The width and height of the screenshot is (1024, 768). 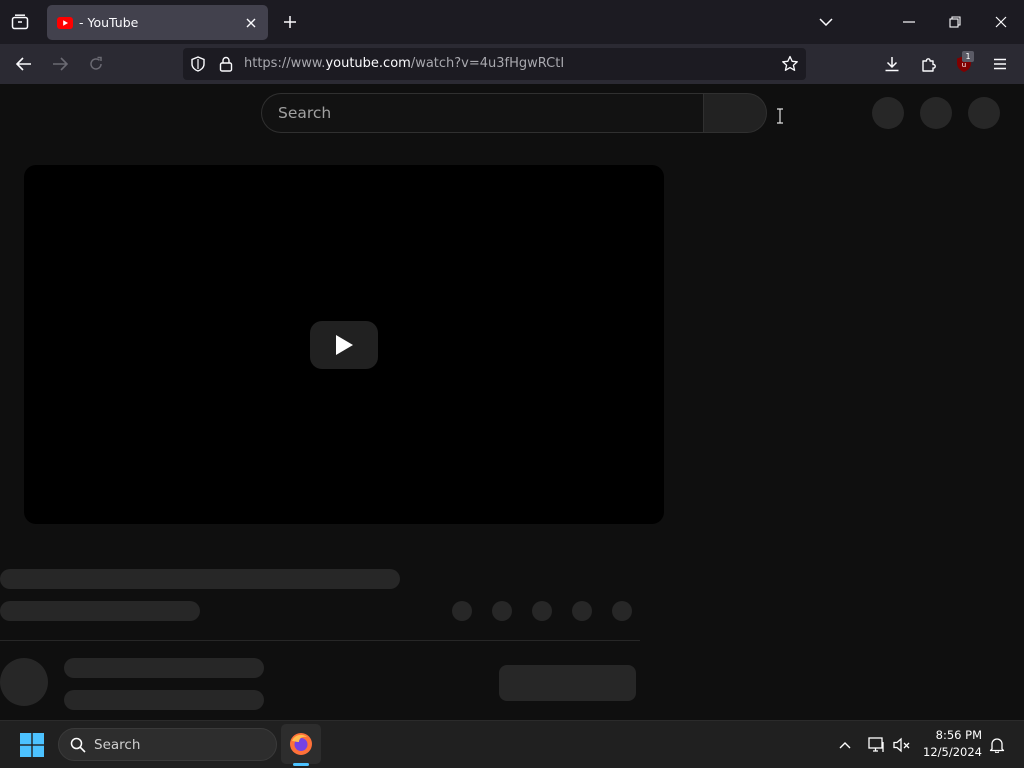 I want to click on tab-overview-button, so click(x=20, y=22).